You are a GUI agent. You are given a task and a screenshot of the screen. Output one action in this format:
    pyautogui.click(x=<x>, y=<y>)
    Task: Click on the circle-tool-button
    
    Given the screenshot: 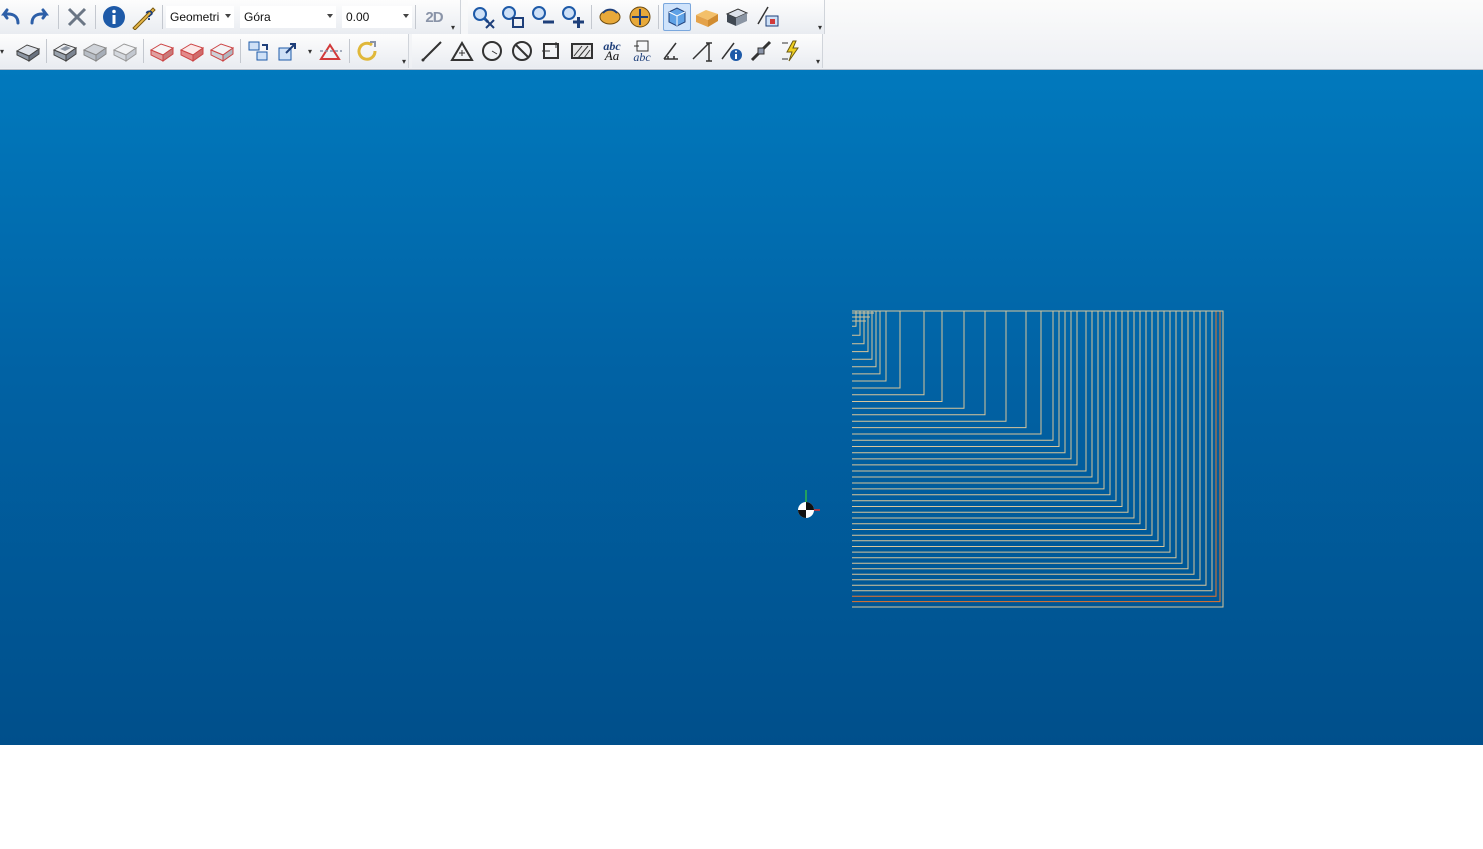 What is the action you would take?
    pyautogui.click(x=492, y=51)
    